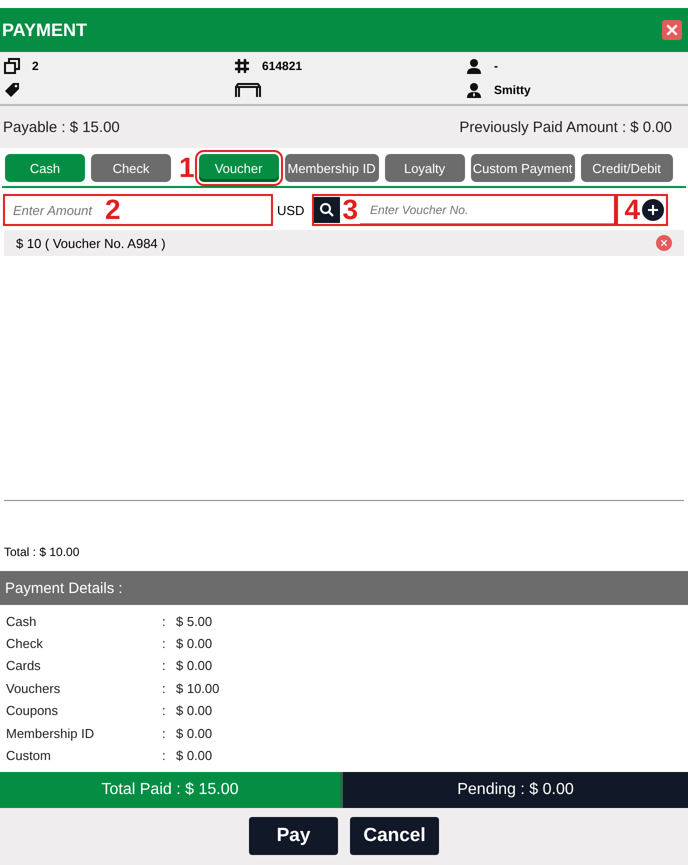  What do you see at coordinates (282, 66) in the screenshot?
I see `info-value: 614821` at bounding box center [282, 66].